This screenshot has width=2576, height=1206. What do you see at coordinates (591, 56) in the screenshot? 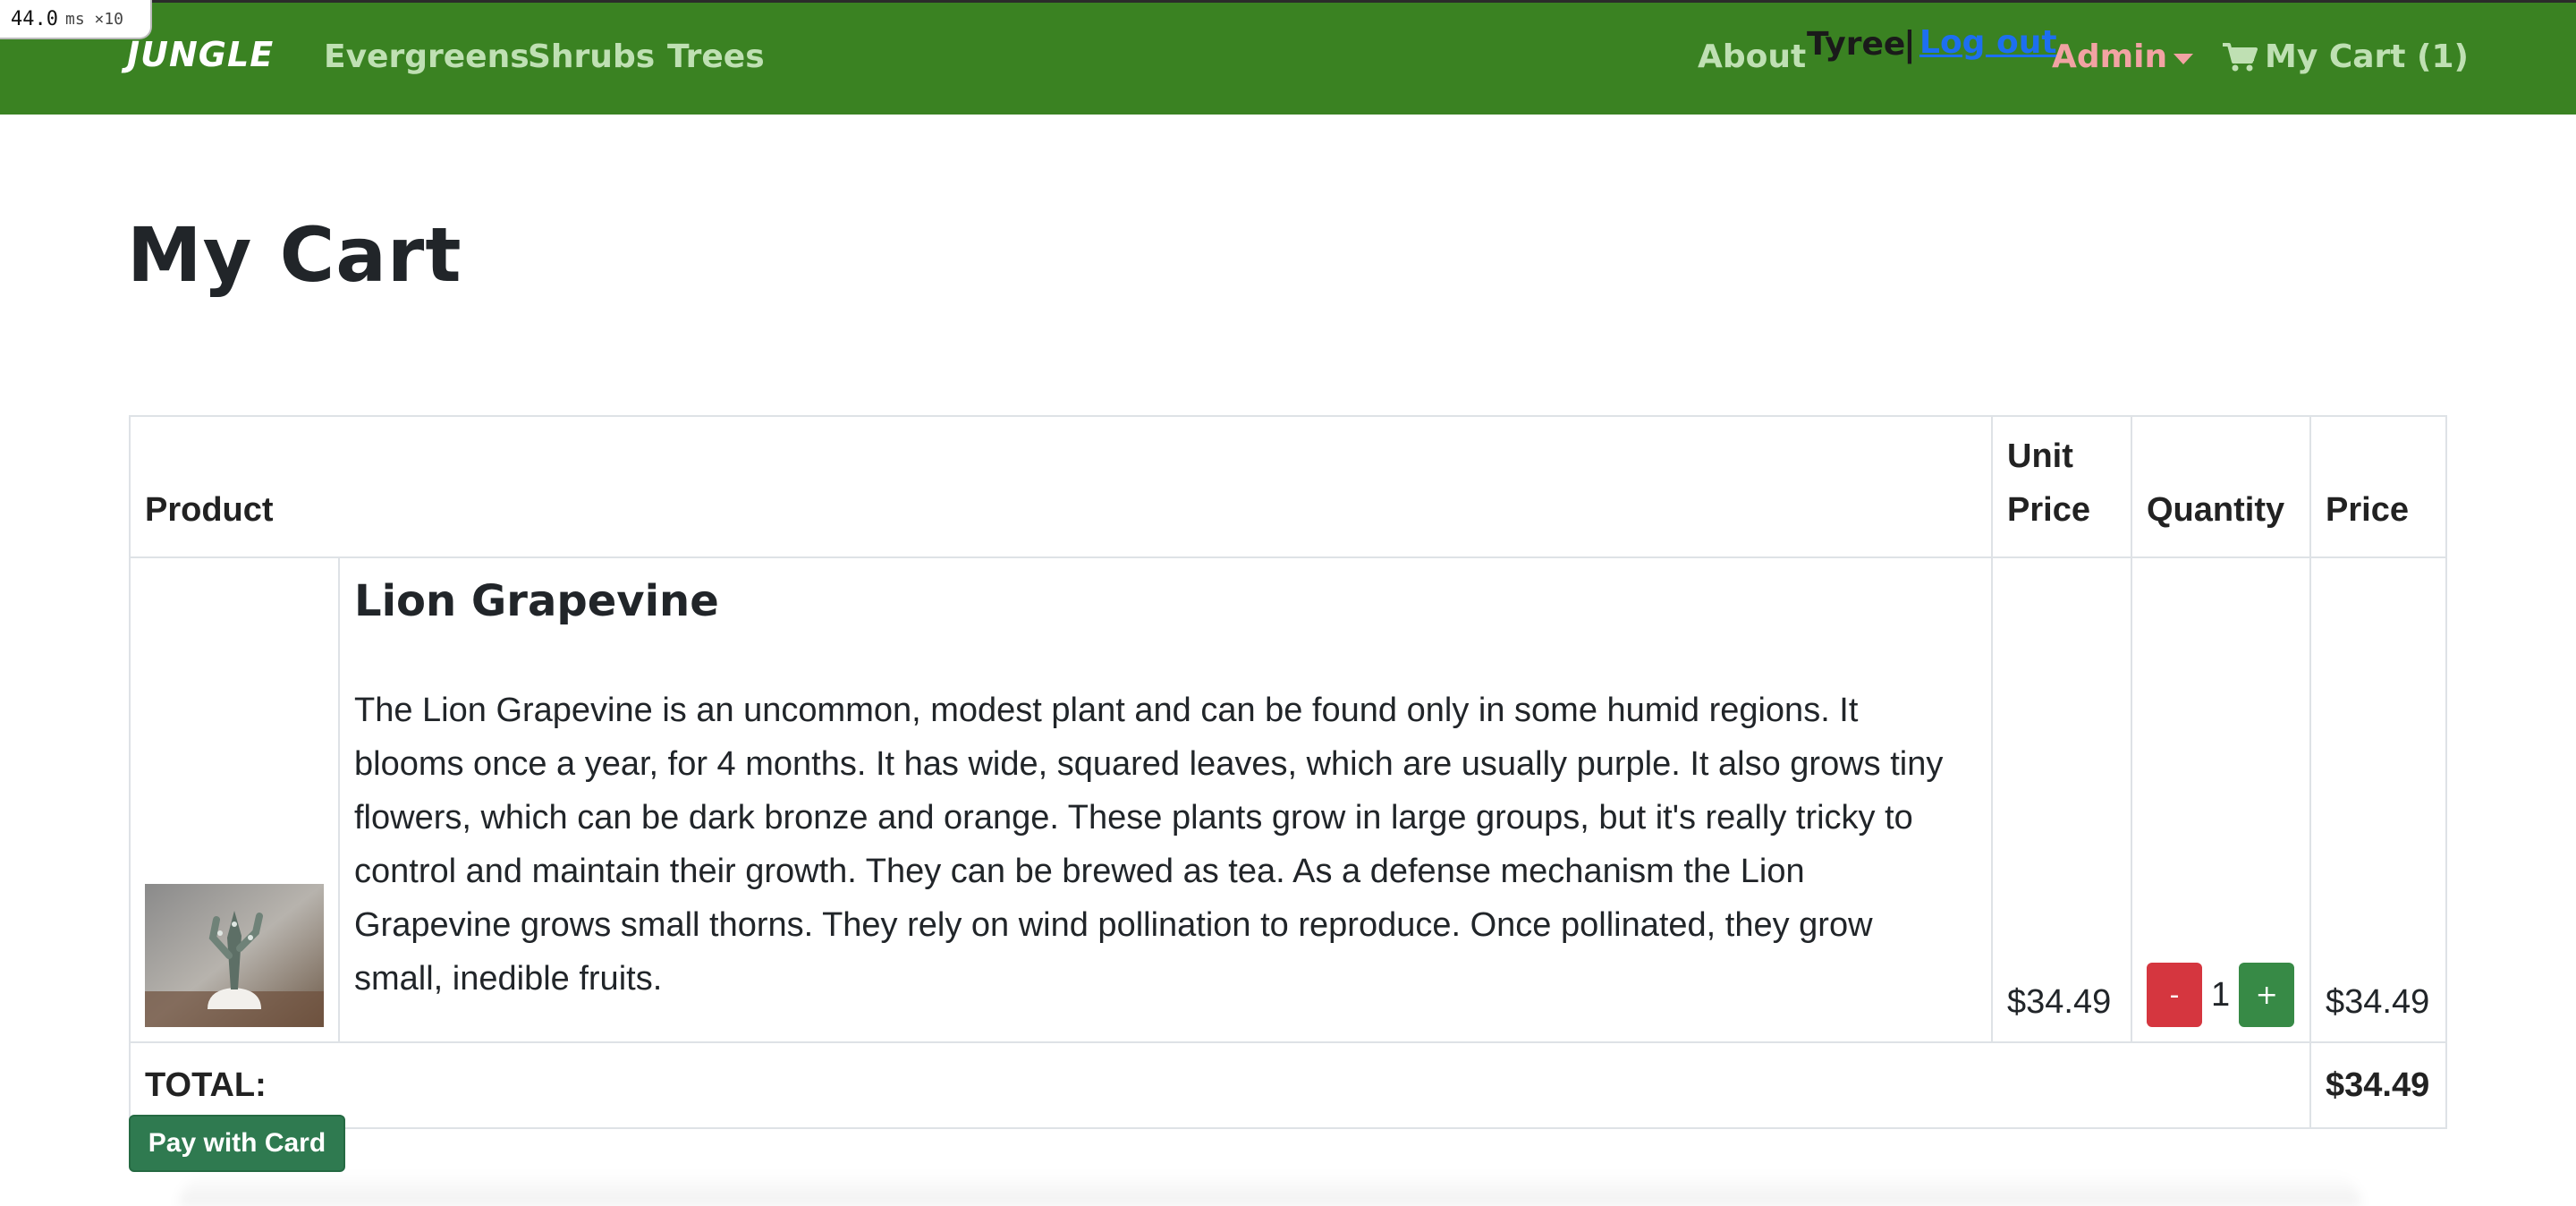
I see `nav-link-shrubs: Shrubs` at bounding box center [591, 56].